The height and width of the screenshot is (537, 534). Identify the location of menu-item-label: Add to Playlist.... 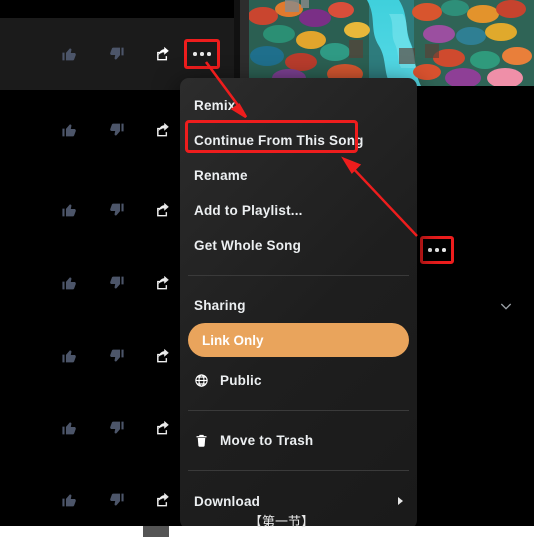
(248, 210).